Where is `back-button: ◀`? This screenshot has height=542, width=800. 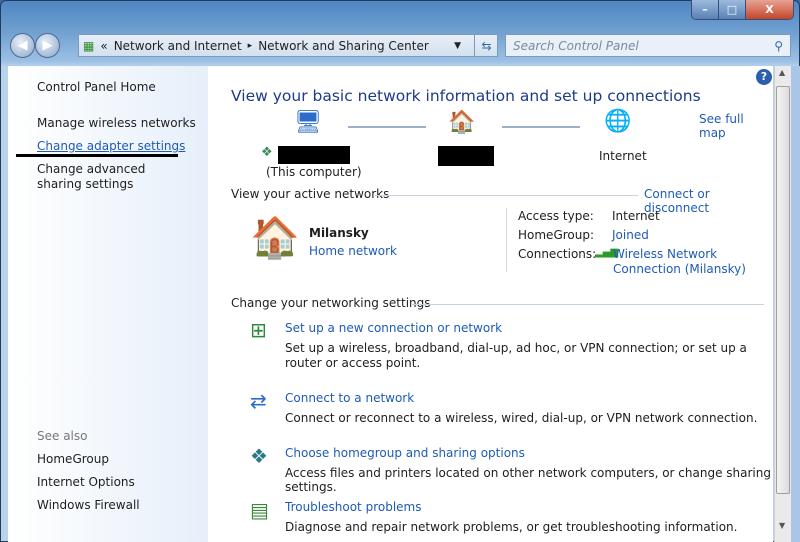 back-button: ◀ is located at coordinates (22, 45).